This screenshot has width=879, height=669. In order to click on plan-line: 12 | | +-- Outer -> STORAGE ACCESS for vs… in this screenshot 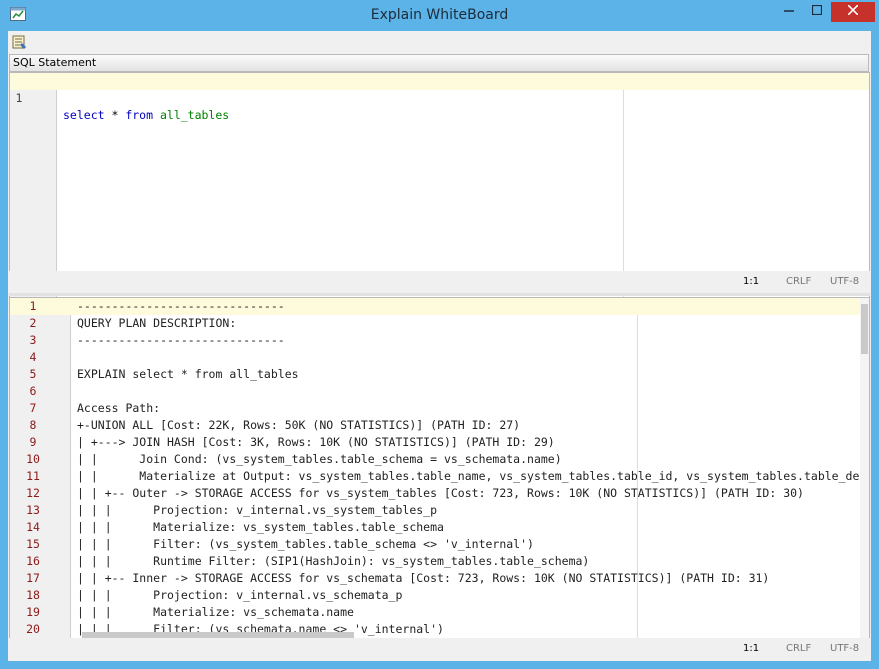, I will do `click(439, 493)`.